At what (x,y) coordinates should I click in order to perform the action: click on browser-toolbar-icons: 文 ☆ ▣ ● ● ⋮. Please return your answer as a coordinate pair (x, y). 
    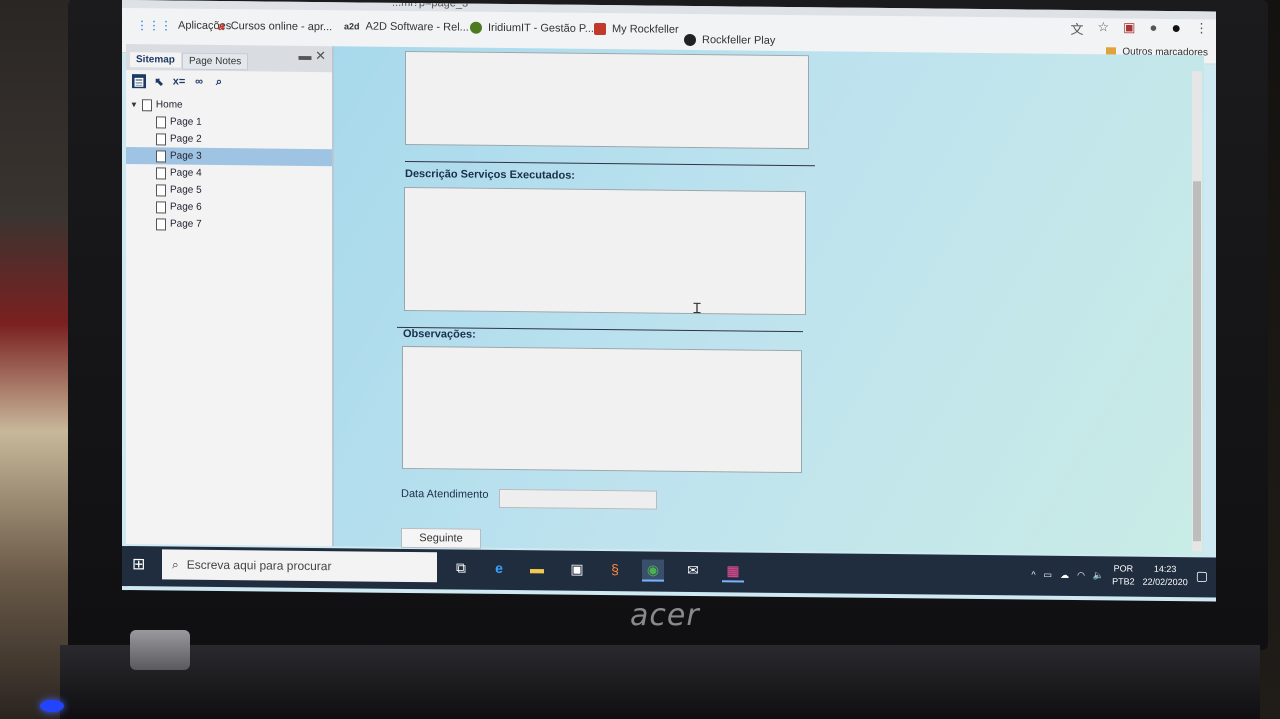
    Looking at the image, I should click on (1140, 29).